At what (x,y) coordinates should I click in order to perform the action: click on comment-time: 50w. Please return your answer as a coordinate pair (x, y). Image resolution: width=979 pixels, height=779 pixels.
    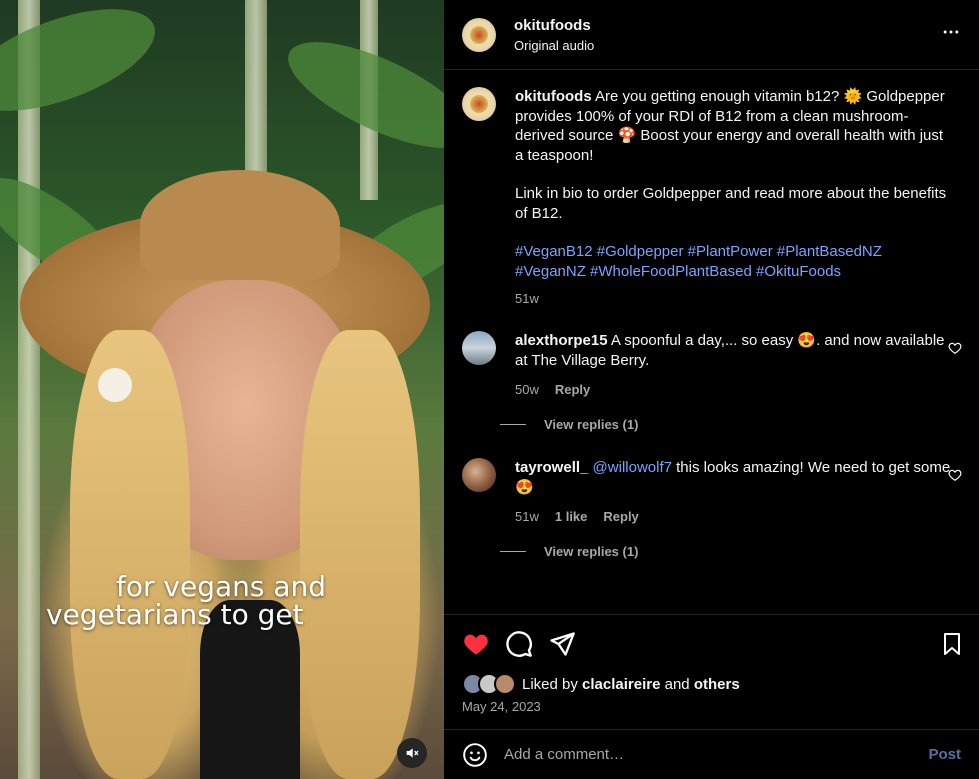
    Looking at the image, I should click on (527, 390).